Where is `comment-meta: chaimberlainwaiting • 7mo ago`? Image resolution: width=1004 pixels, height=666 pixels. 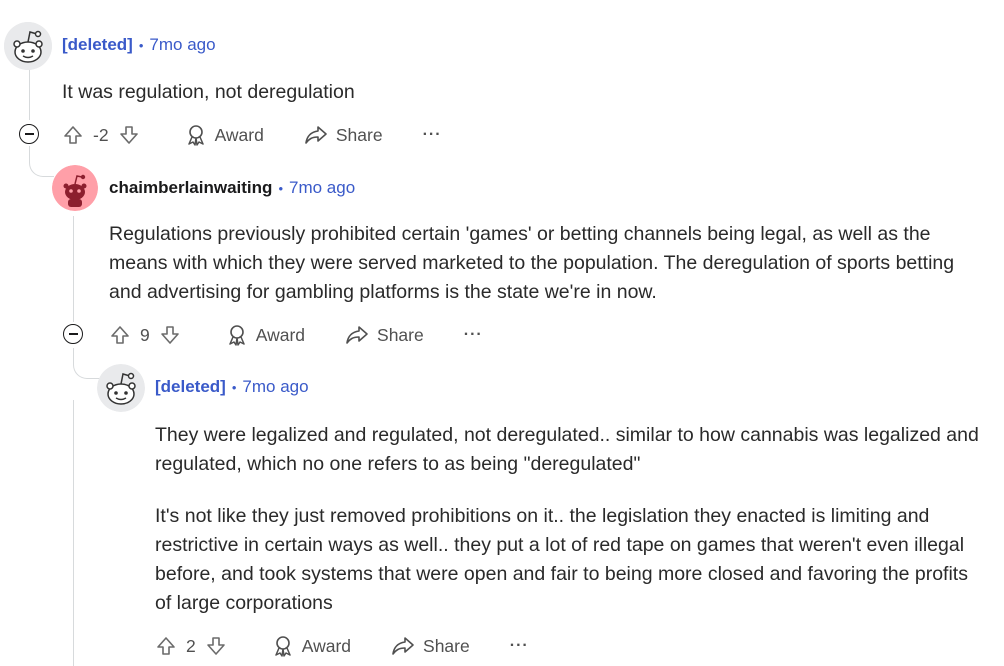
comment-meta: chaimberlainwaiting • 7mo ago is located at coordinates (232, 188).